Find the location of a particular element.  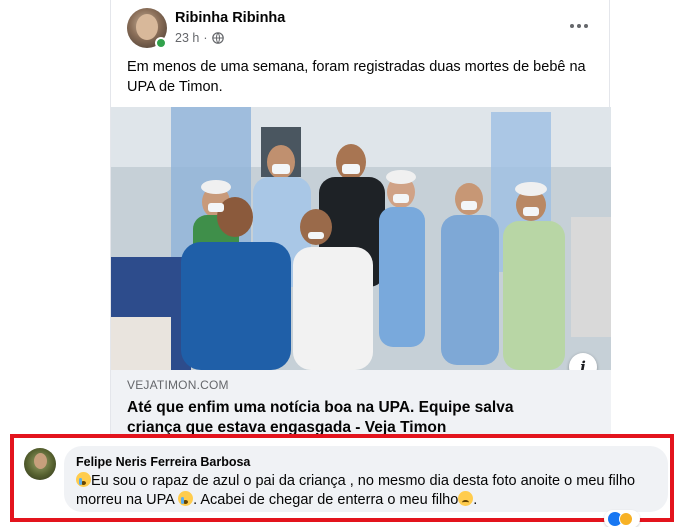

comment-reactions is located at coordinates (622, 518).